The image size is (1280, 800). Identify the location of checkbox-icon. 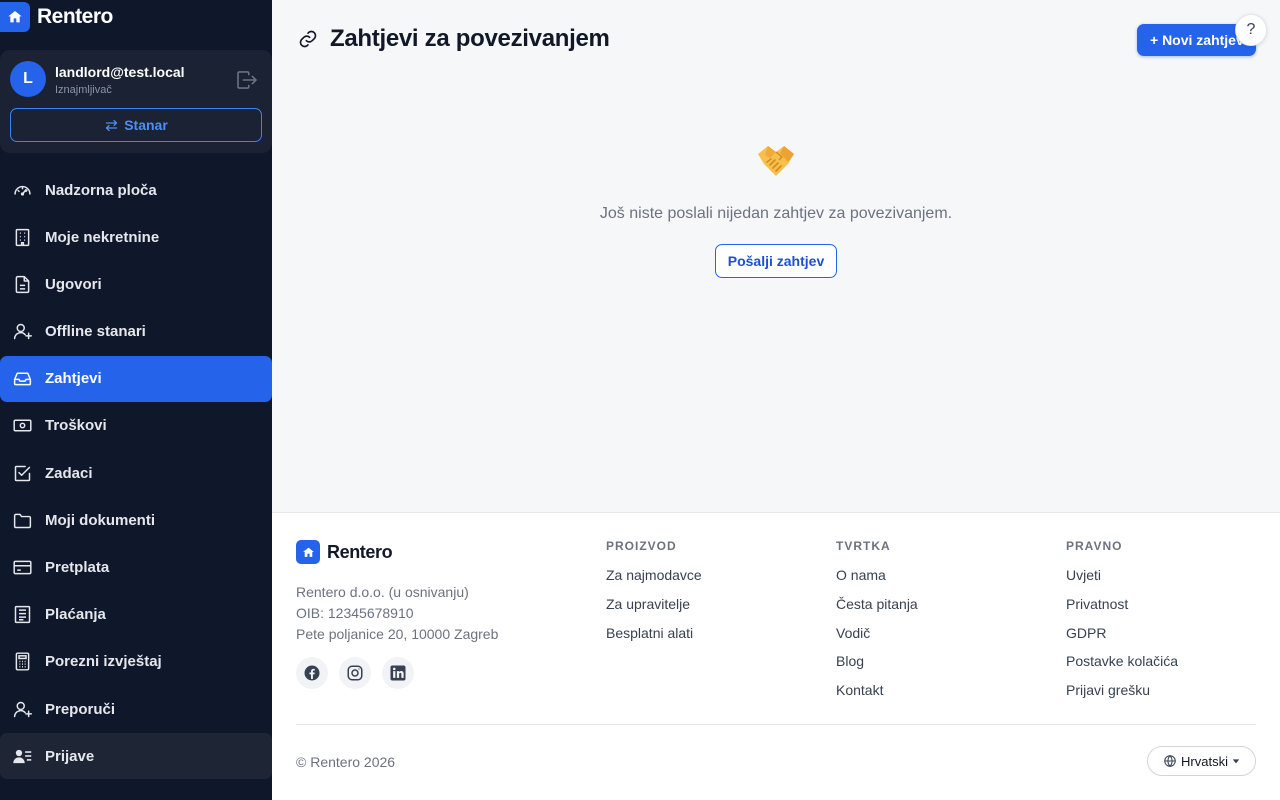
(22, 473).